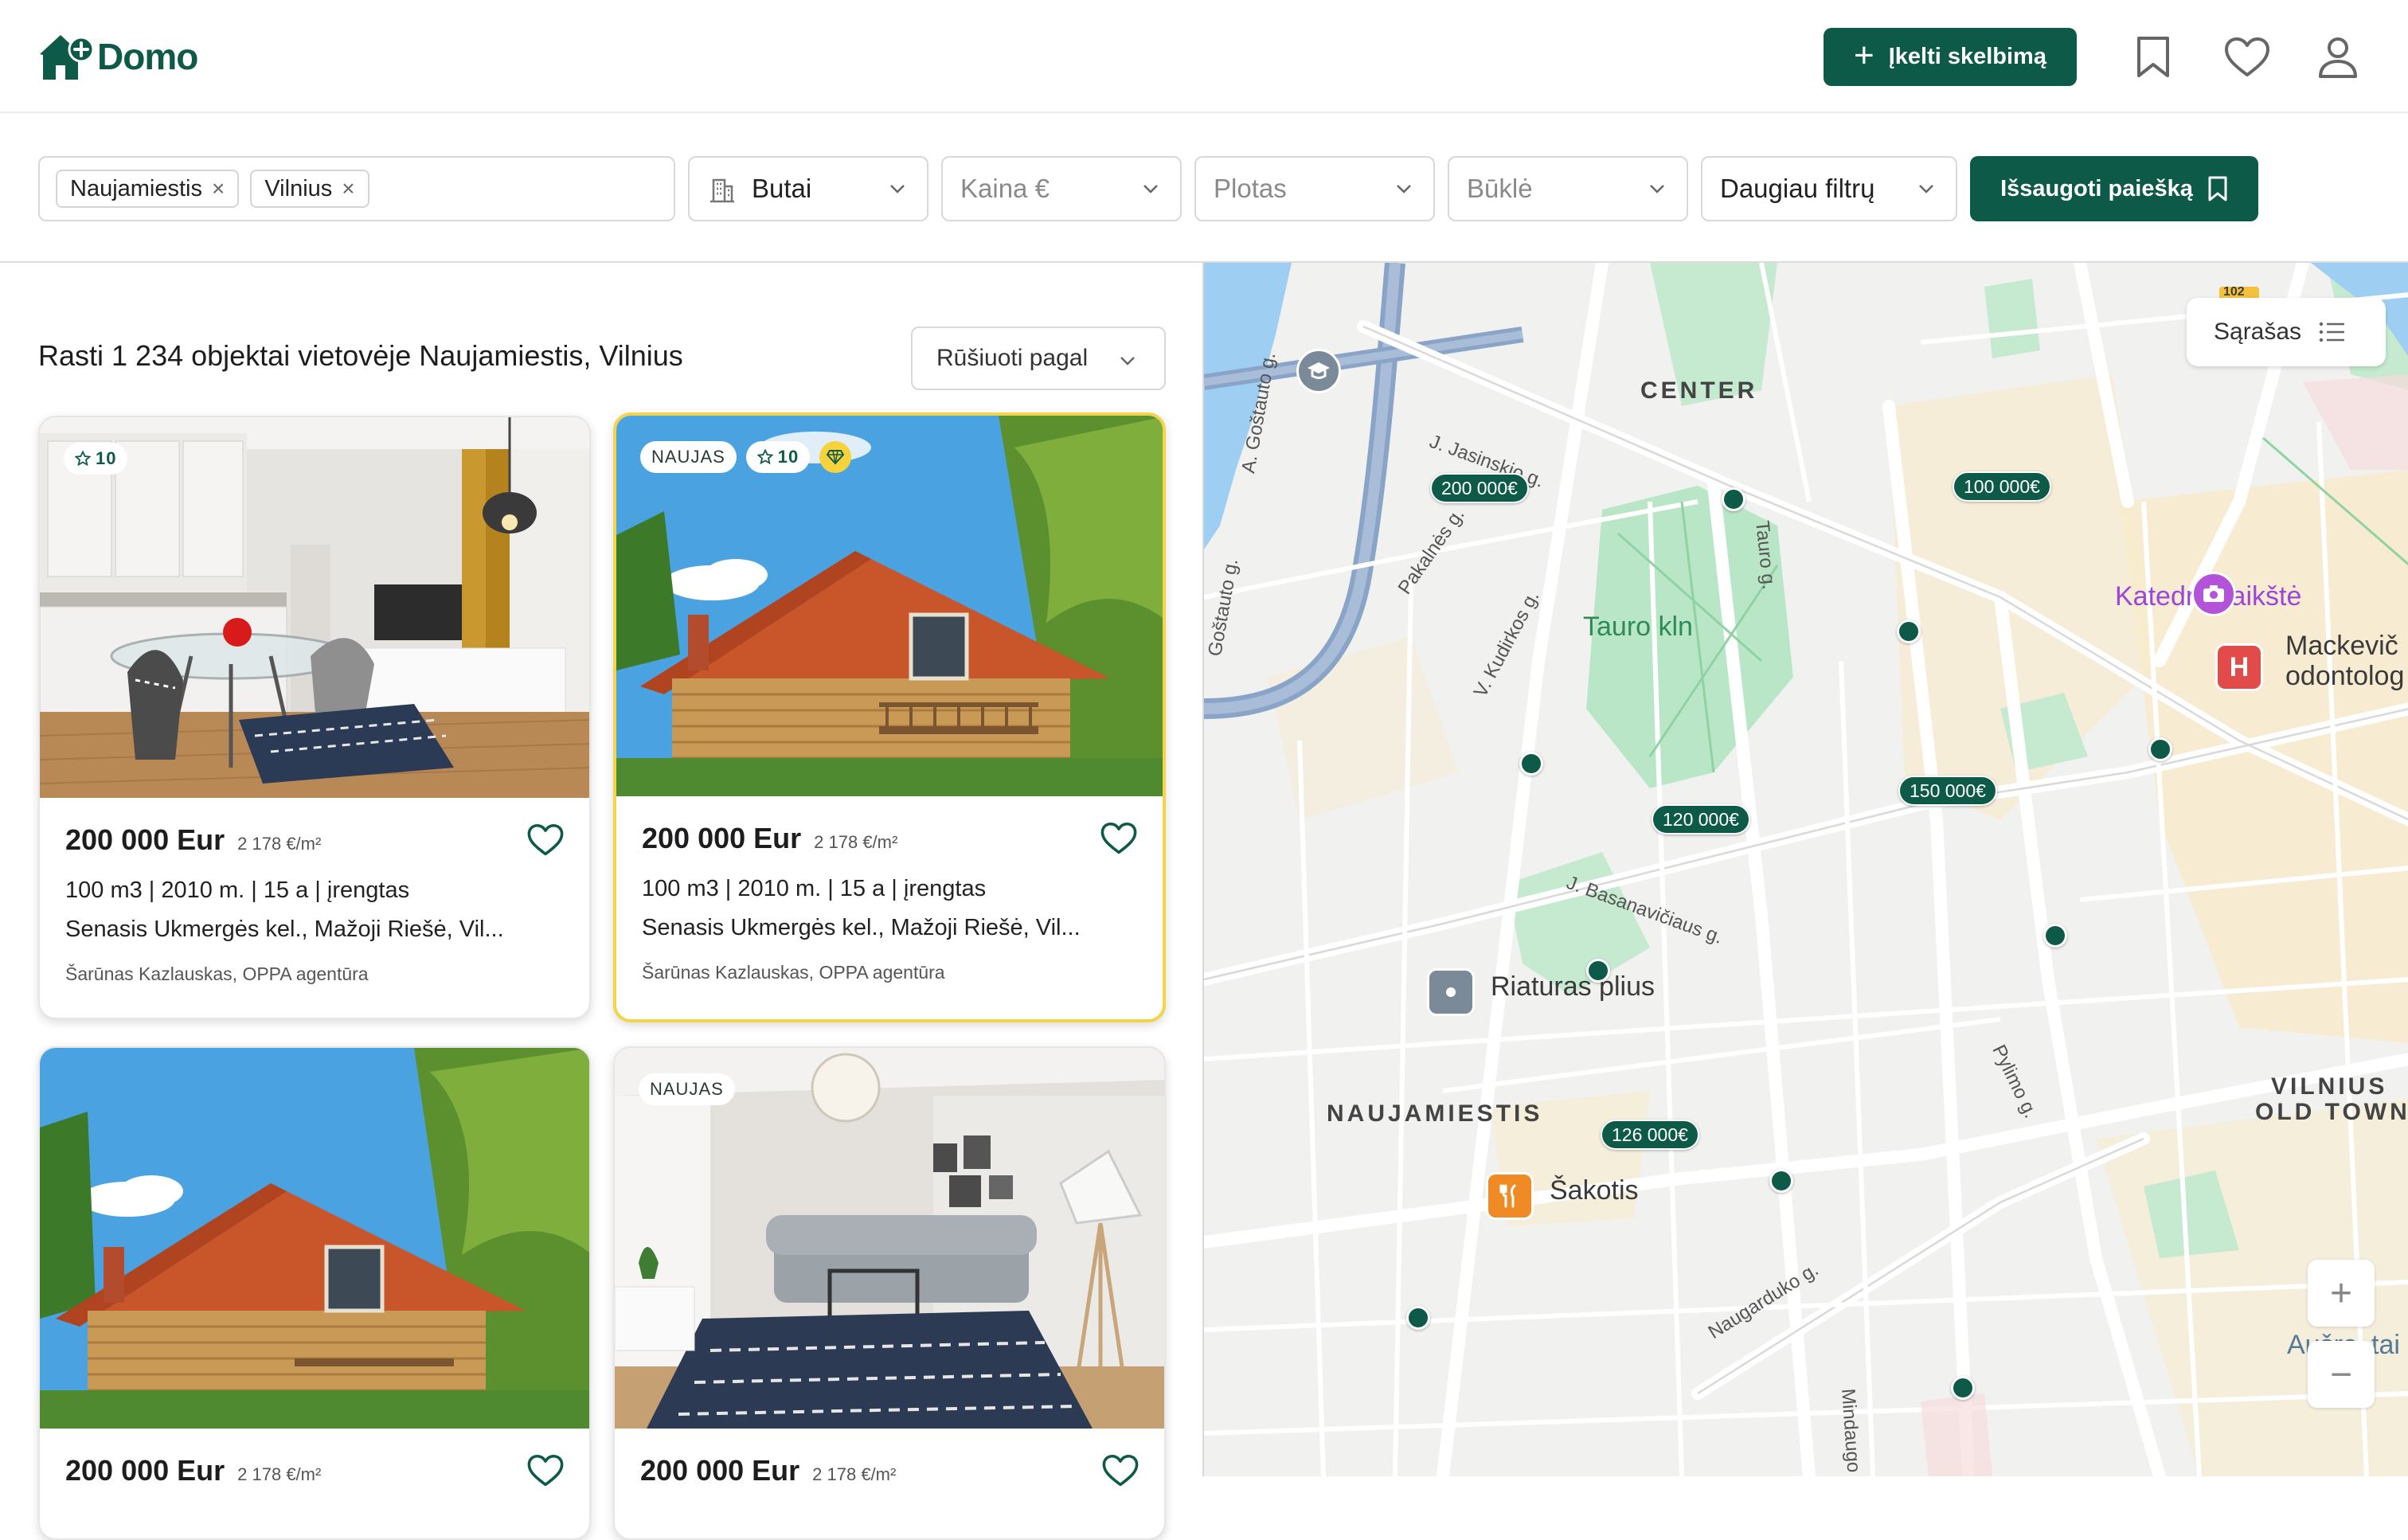 Image resolution: width=2408 pixels, height=1540 pixels. Describe the element at coordinates (118, 56) in the screenshot. I see `domo-logo: Domo` at that location.